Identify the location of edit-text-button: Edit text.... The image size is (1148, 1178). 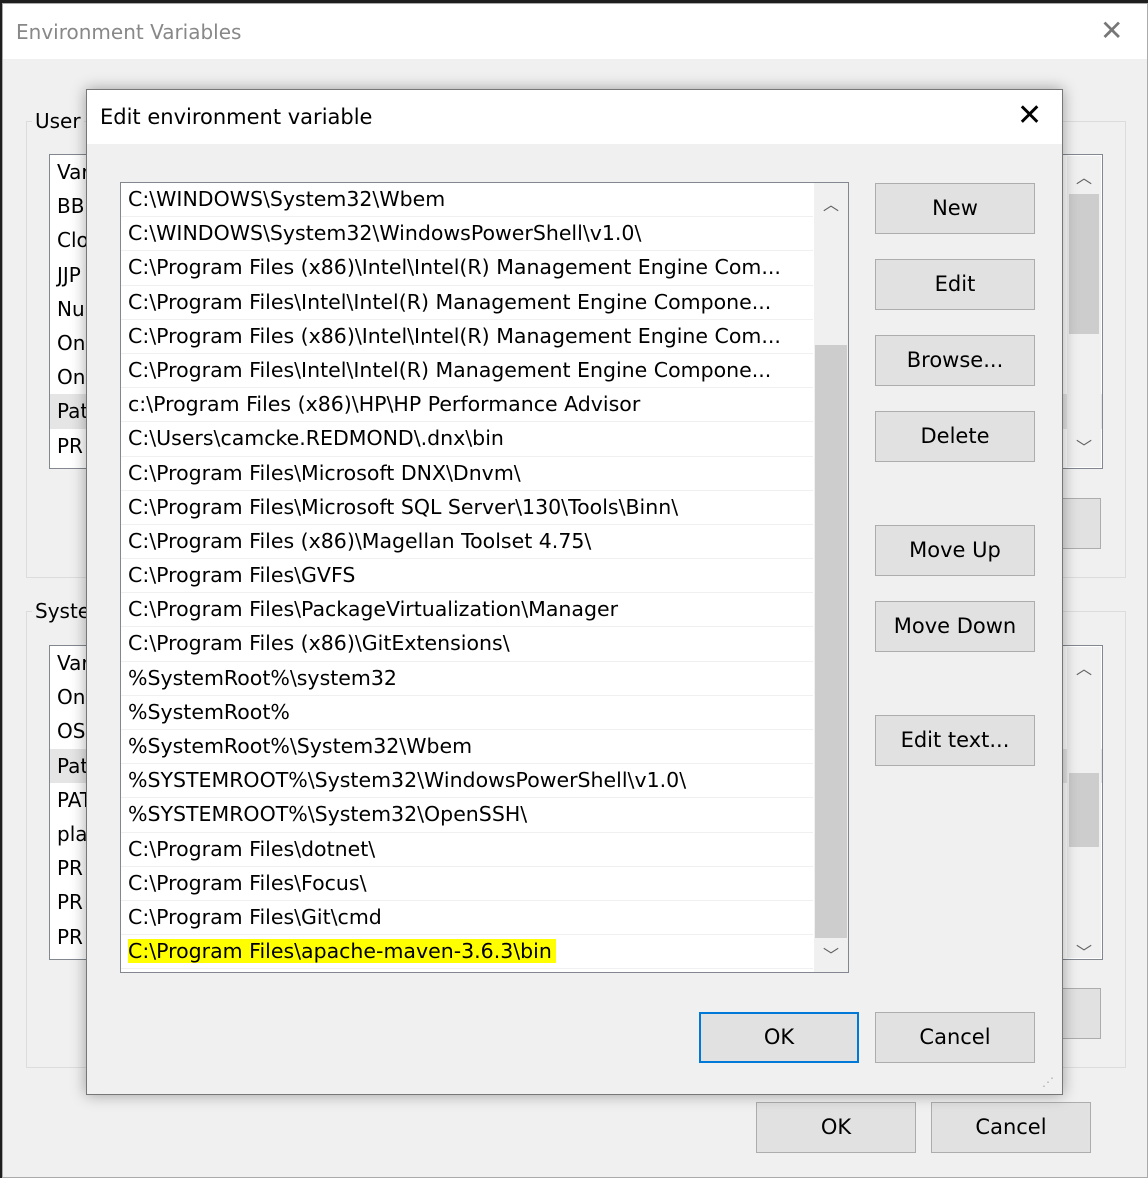
(955, 740).